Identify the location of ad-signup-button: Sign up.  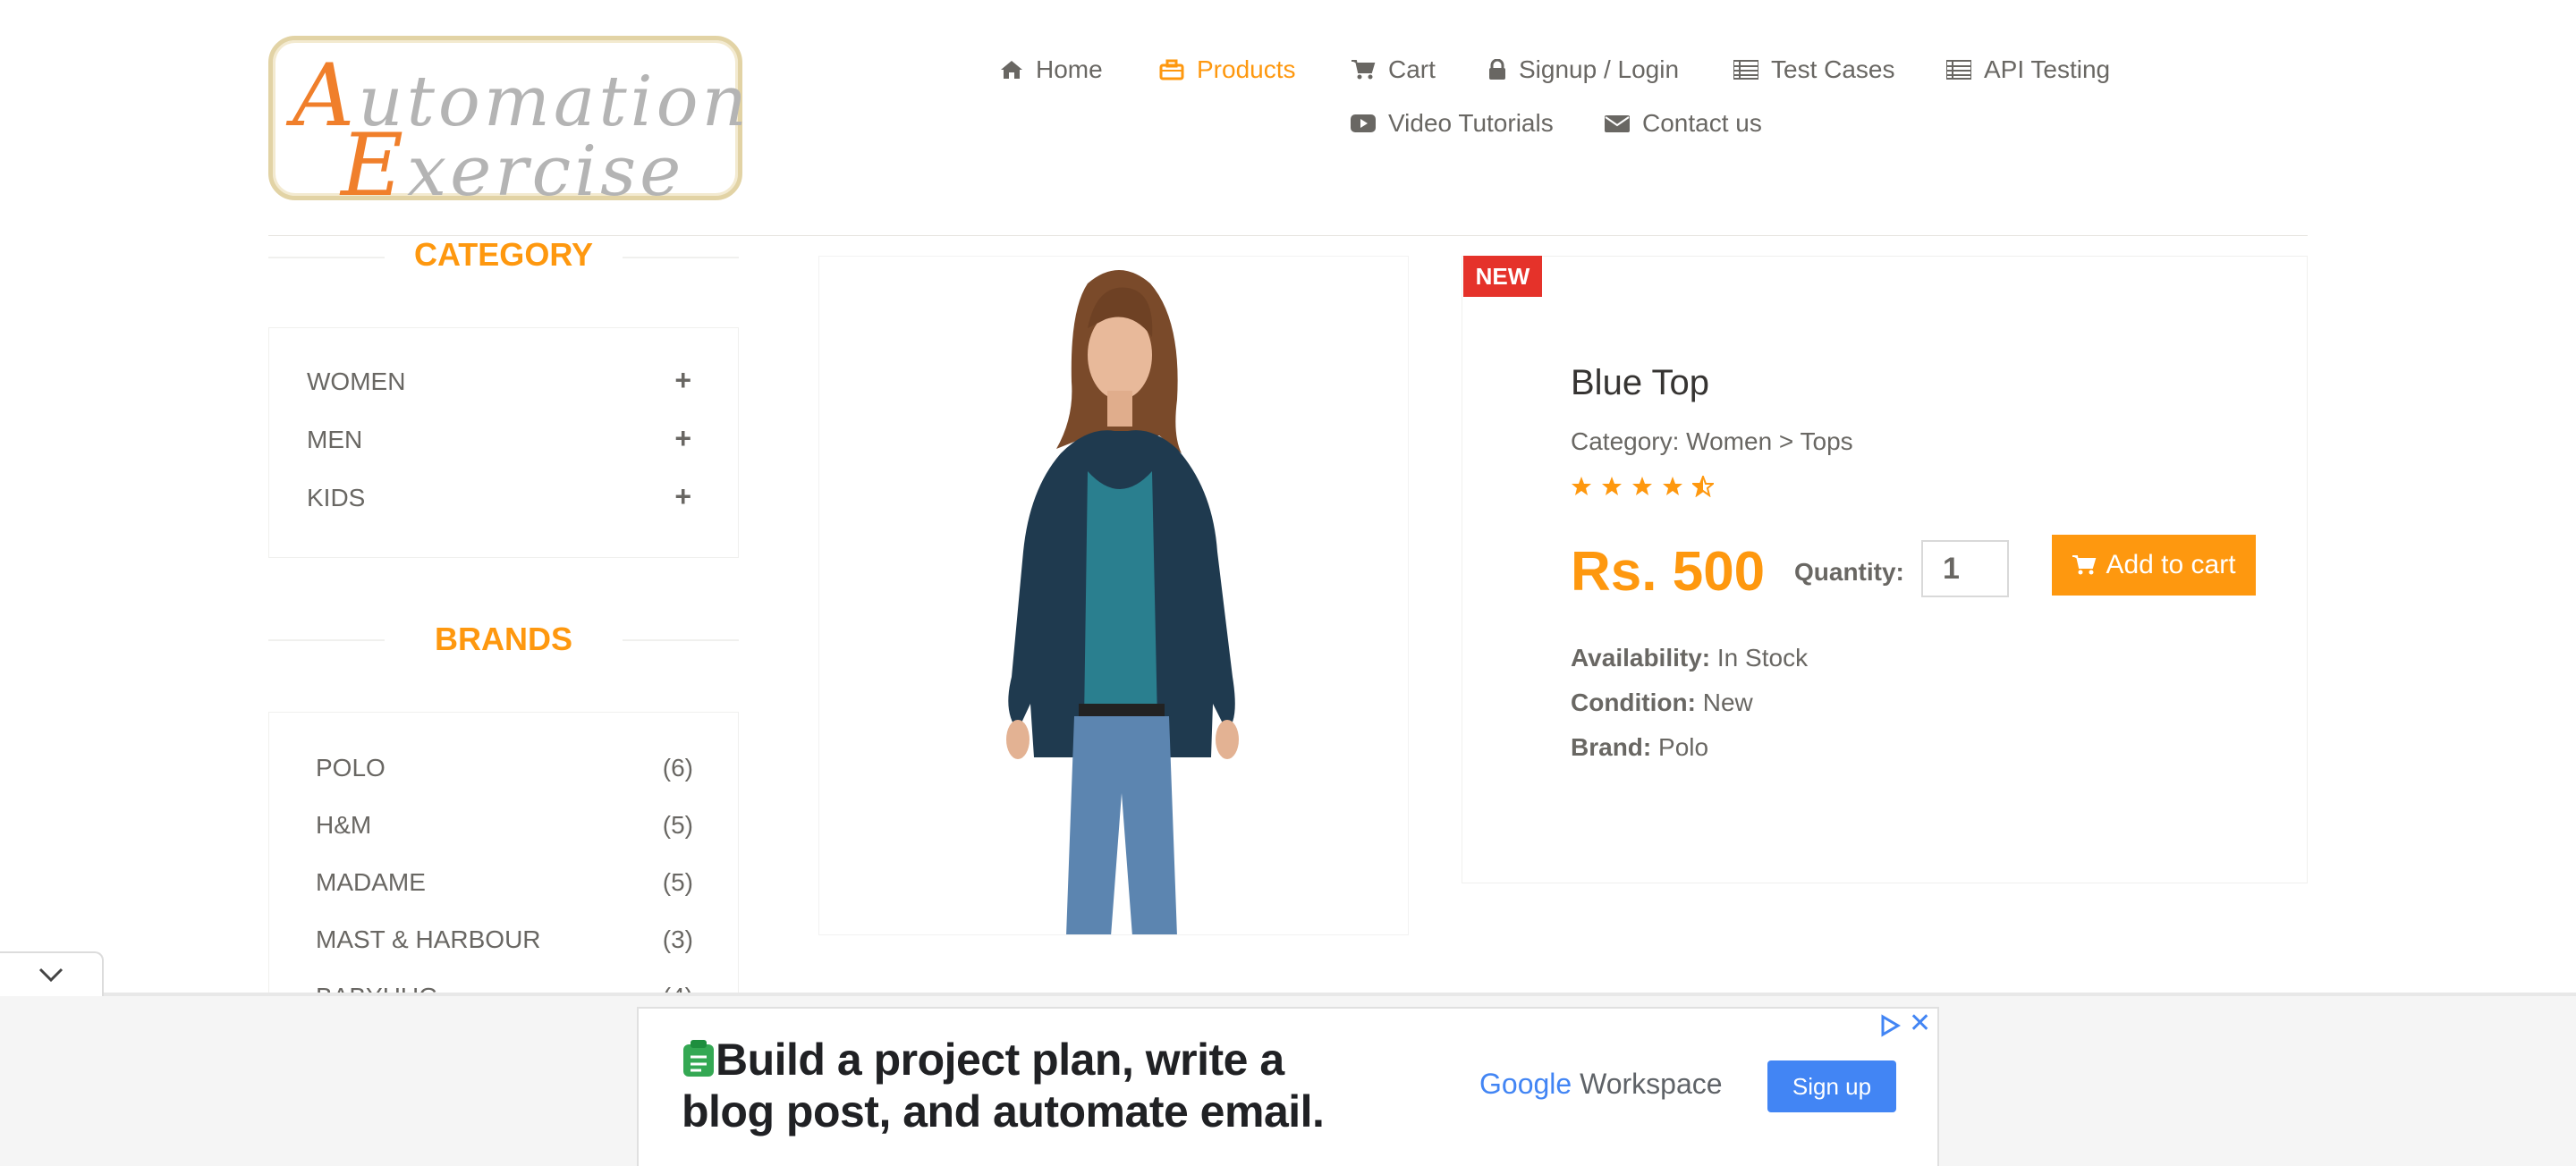
(1831, 1086).